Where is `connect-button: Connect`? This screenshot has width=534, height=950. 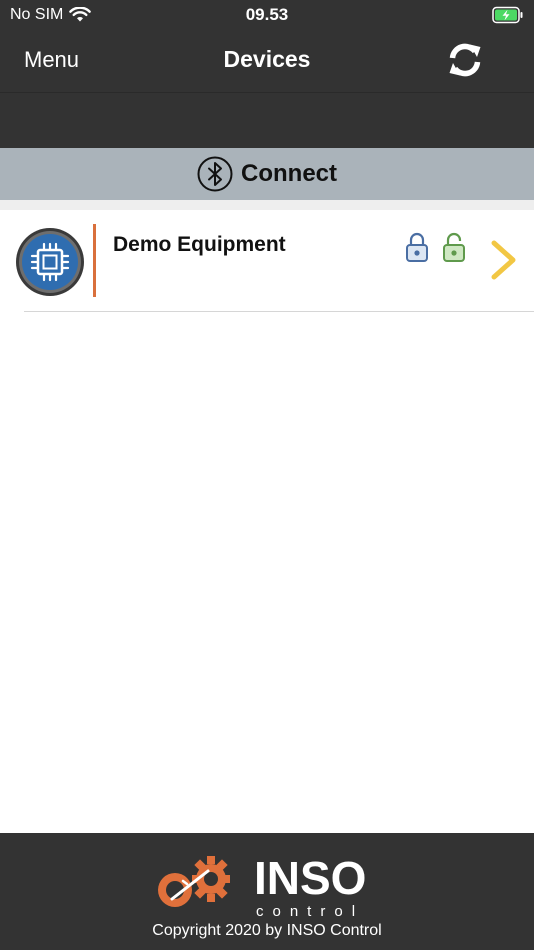
connect-button: Connect is located at coordinates (267, 174).